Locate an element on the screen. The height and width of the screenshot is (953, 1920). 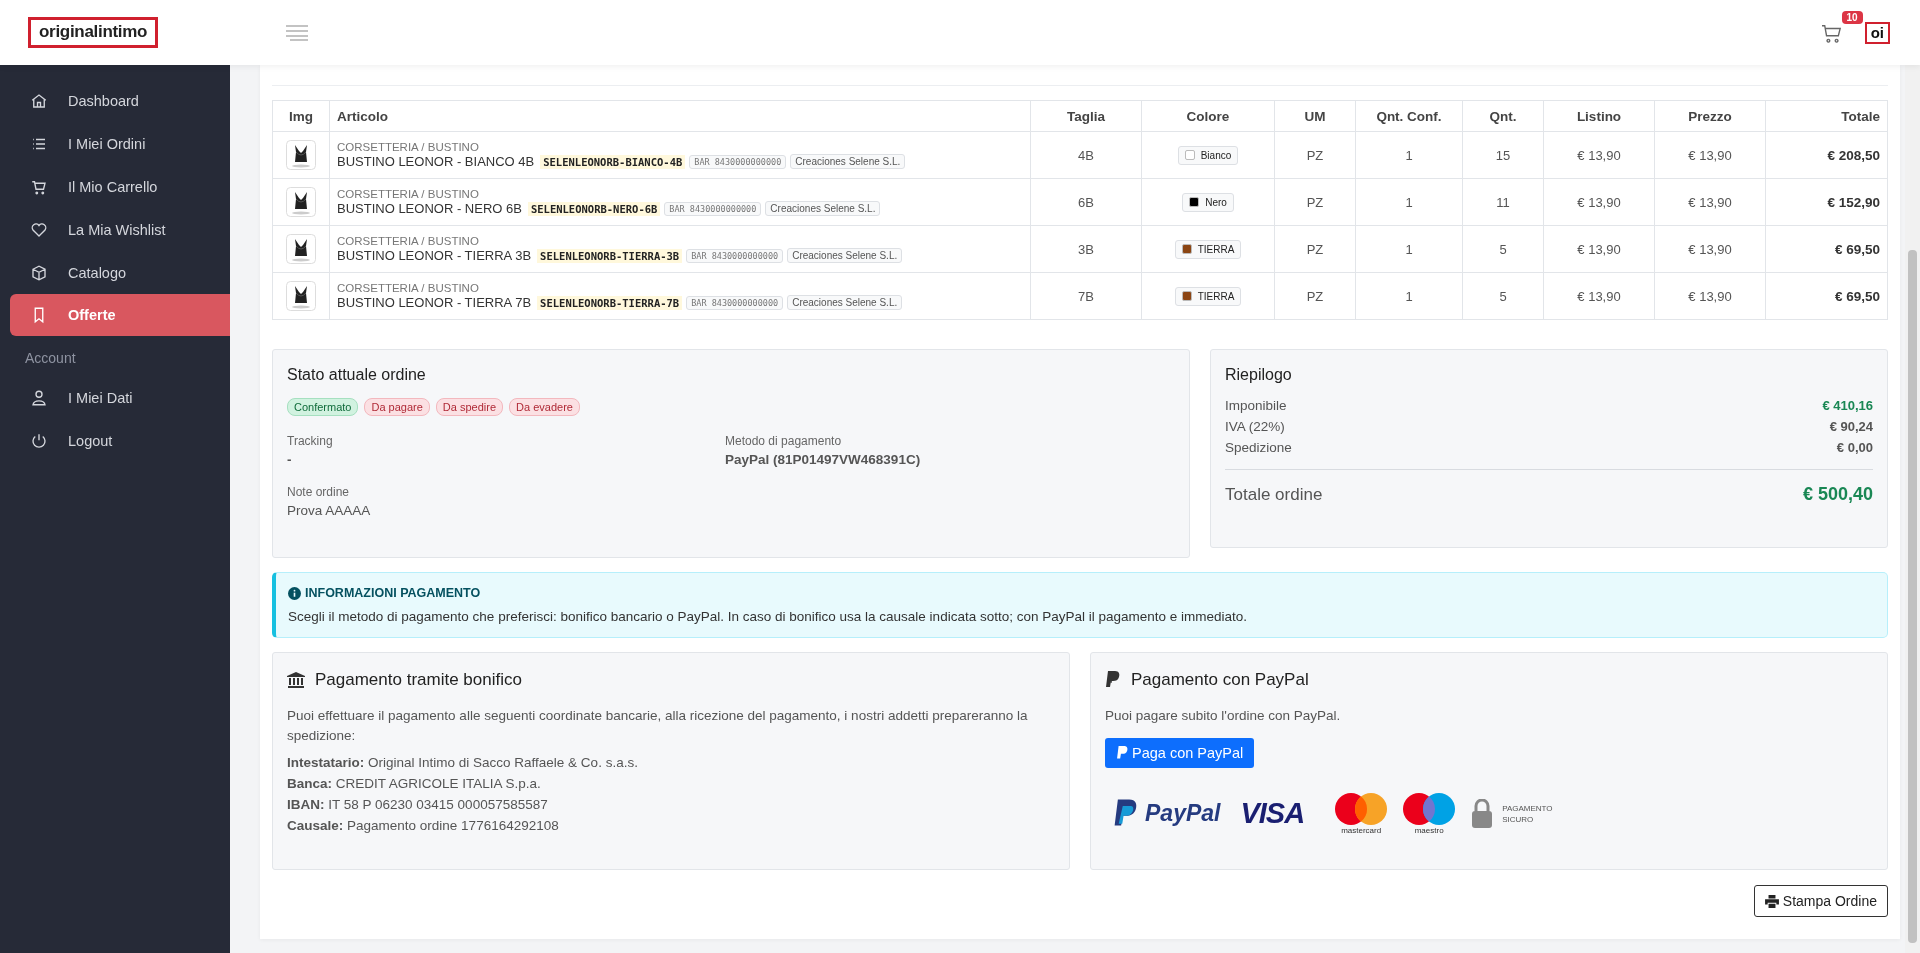
panel-title: Stato attuale ordine is located at coordinates (357, 375).